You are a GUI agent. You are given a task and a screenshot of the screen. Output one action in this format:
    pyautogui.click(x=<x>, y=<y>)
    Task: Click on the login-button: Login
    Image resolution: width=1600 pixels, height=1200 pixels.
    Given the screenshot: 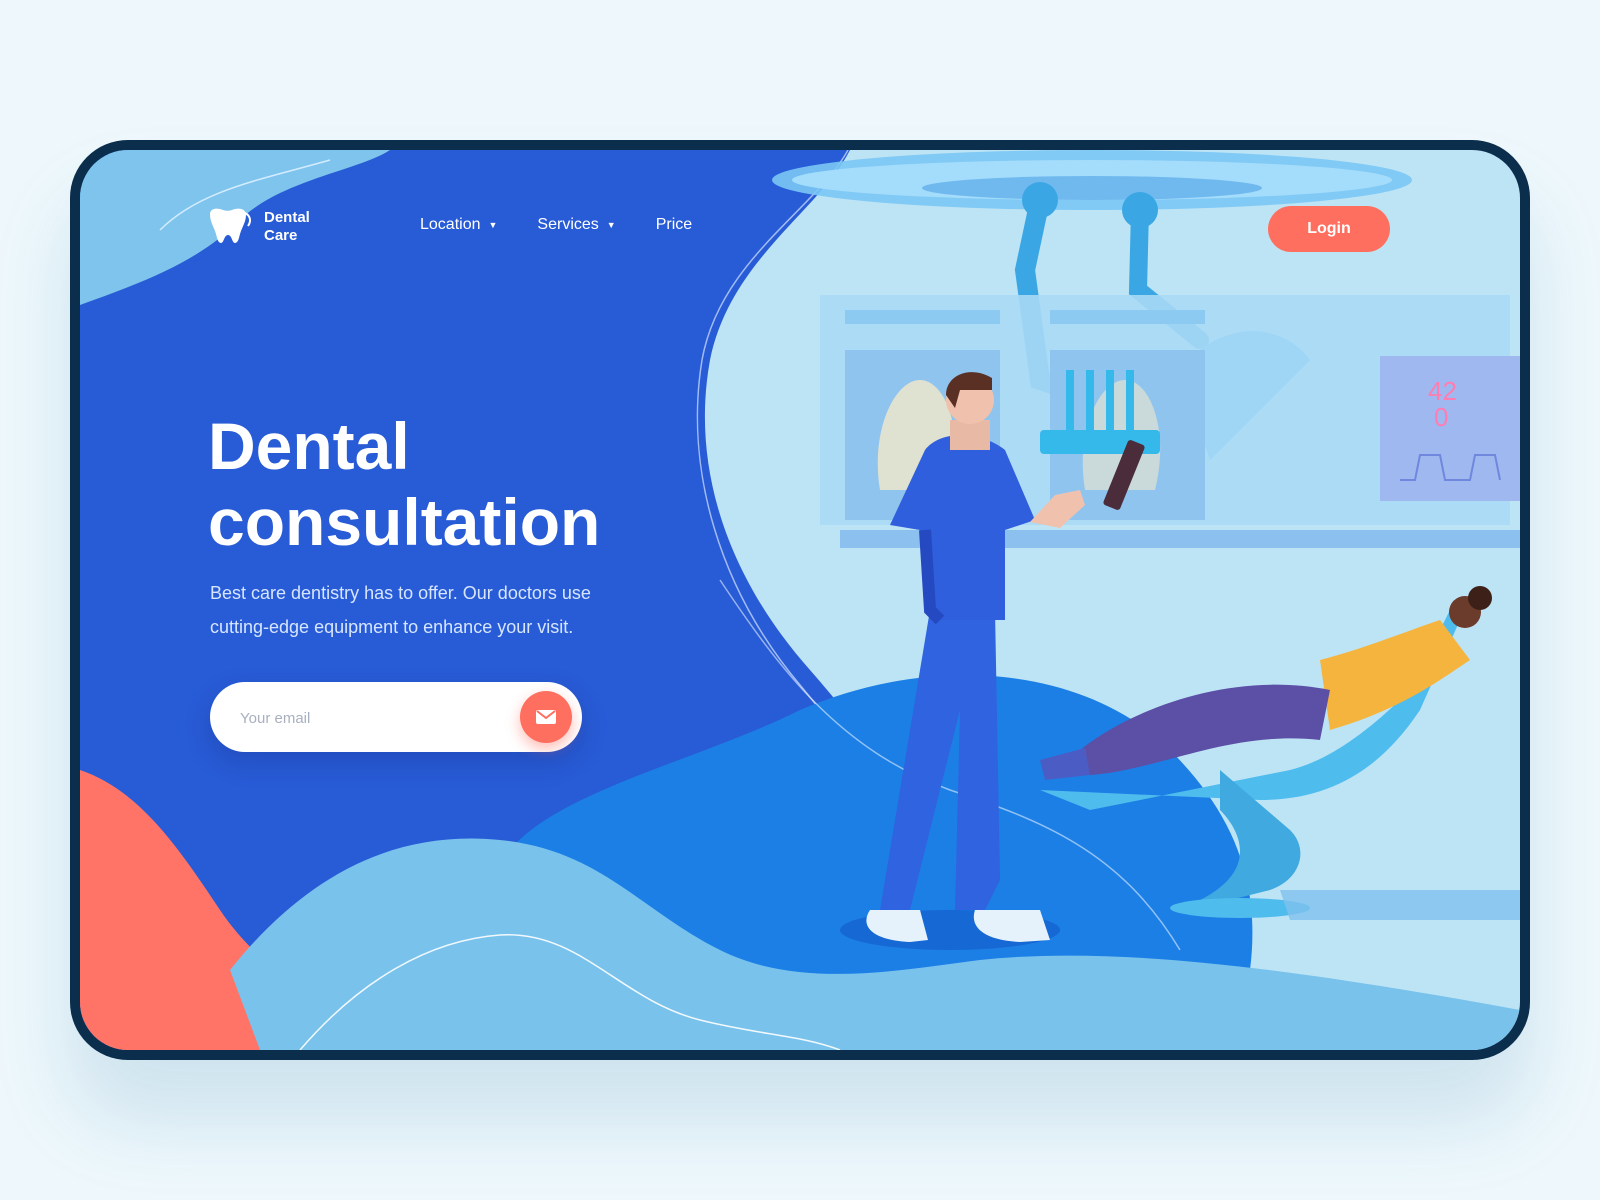 What is the action you would take?
    pyautogui.click(x=1329, y=229)
    